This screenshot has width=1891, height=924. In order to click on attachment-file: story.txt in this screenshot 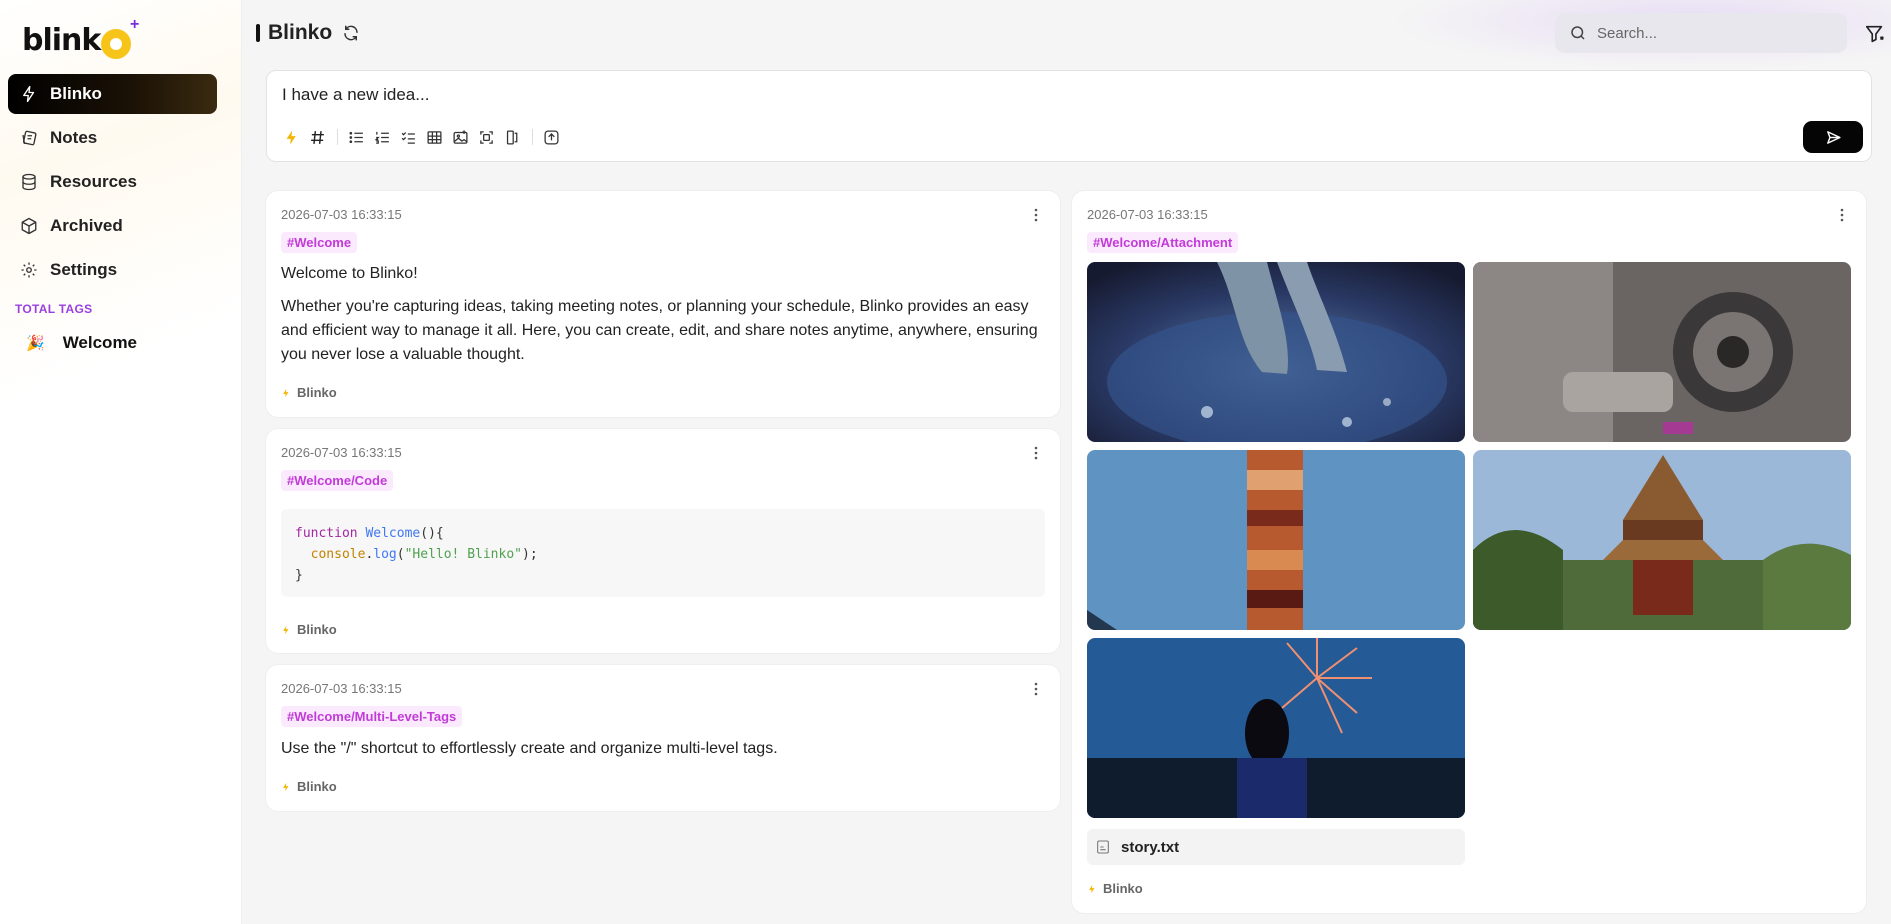, I will do `click(1276, 847)`.